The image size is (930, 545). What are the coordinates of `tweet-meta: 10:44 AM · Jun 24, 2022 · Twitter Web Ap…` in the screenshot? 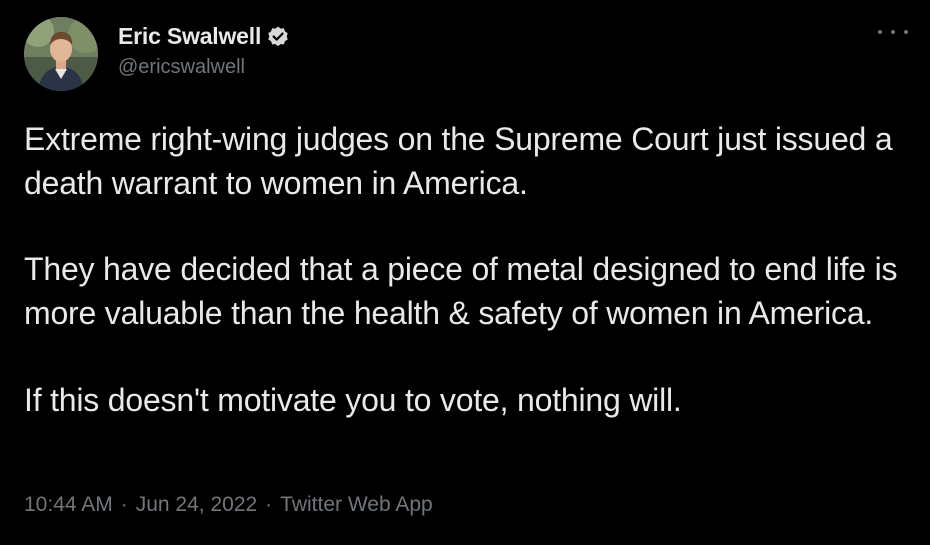 It's located at (228, 505).